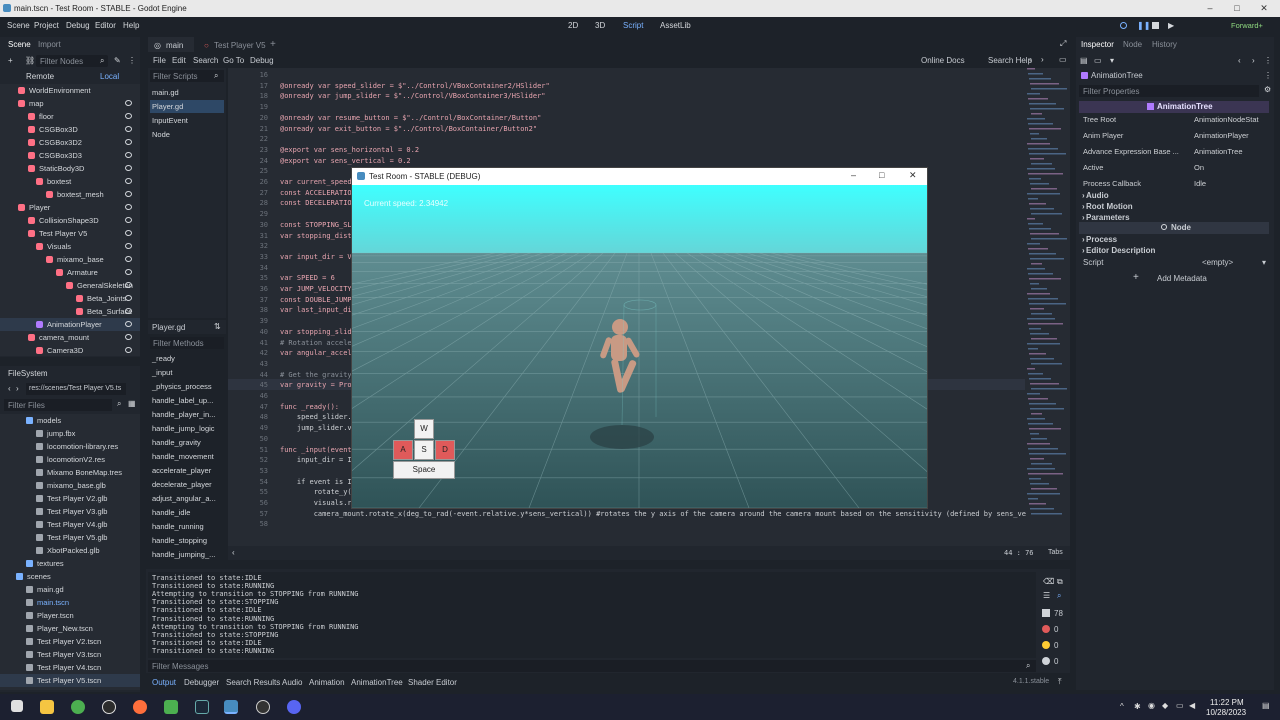 The height and width of the screenshot is (720, 1280). What do you see at coordinates (187, 428) in the screenshot?
I see `method-item: handle_jump_logic` at bounding box center [187, 428].